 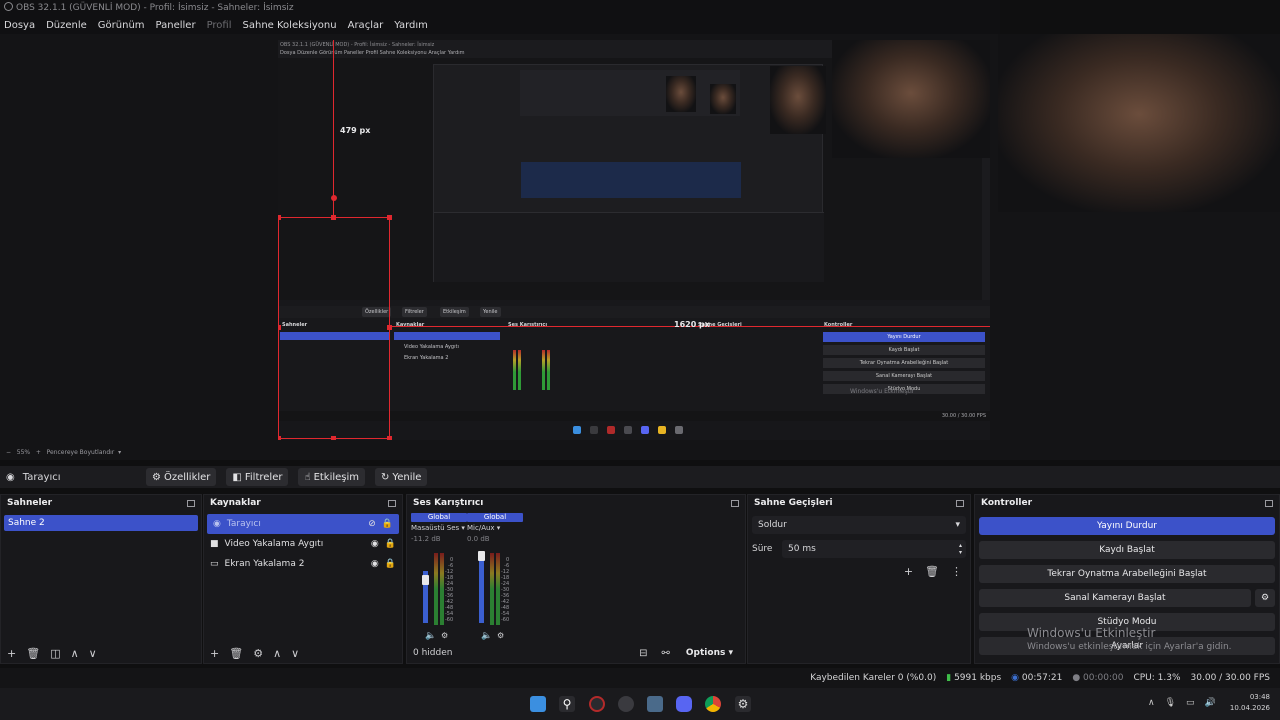 I want to click on layout-icon: ⊟, so click(x=643, y=653).